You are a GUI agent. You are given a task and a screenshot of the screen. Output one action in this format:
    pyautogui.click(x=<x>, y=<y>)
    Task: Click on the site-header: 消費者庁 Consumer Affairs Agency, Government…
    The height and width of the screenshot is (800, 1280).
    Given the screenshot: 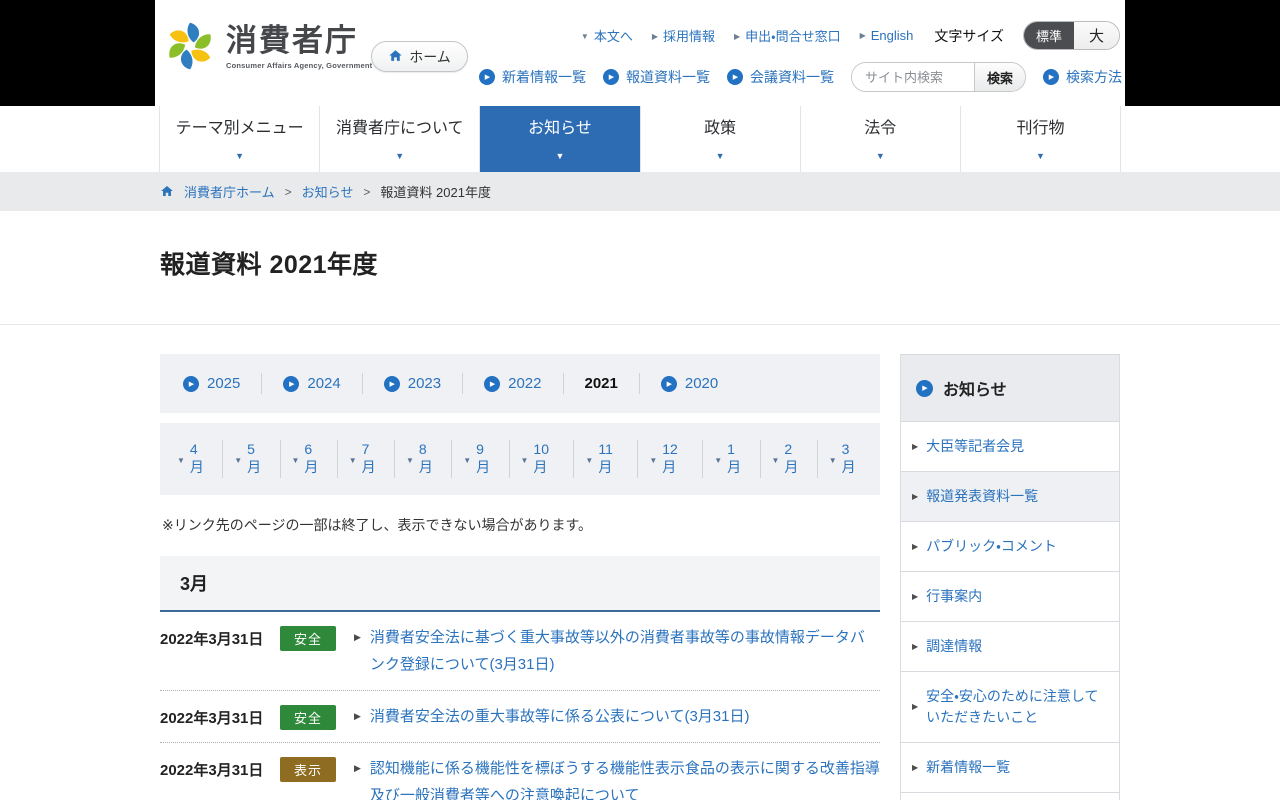 What is the action you would take?
    pyautogui.click(x=640, y=53)
    